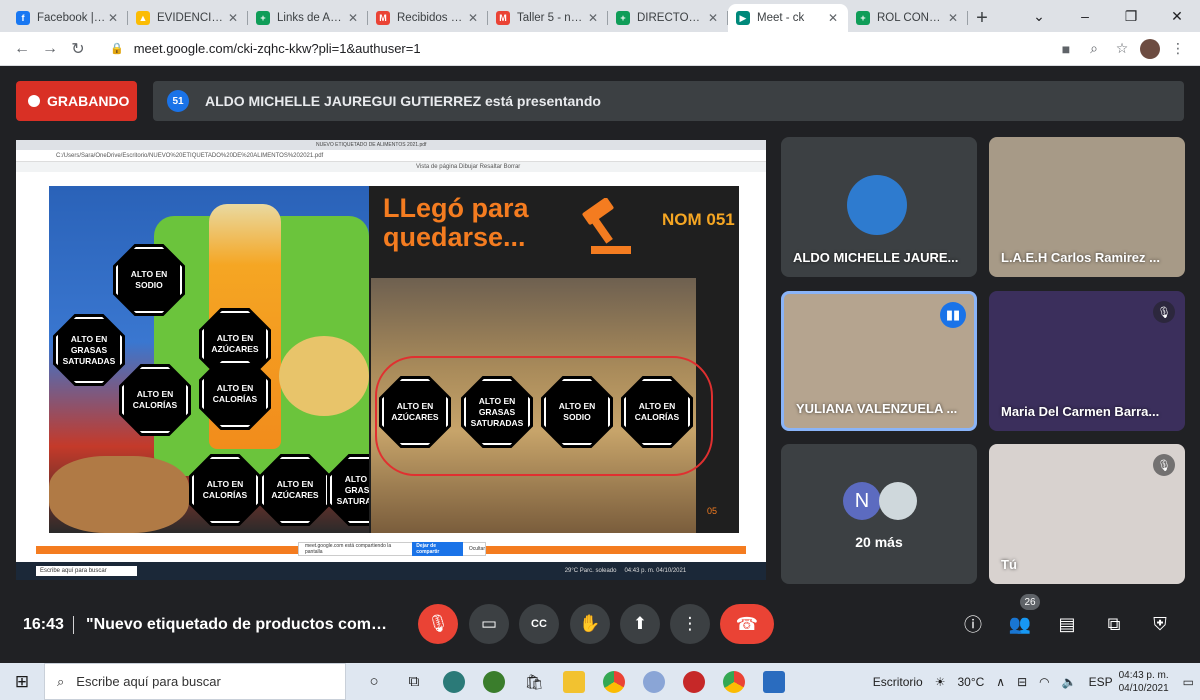  I want to click on minimize-button: –, so click(1085, 16).